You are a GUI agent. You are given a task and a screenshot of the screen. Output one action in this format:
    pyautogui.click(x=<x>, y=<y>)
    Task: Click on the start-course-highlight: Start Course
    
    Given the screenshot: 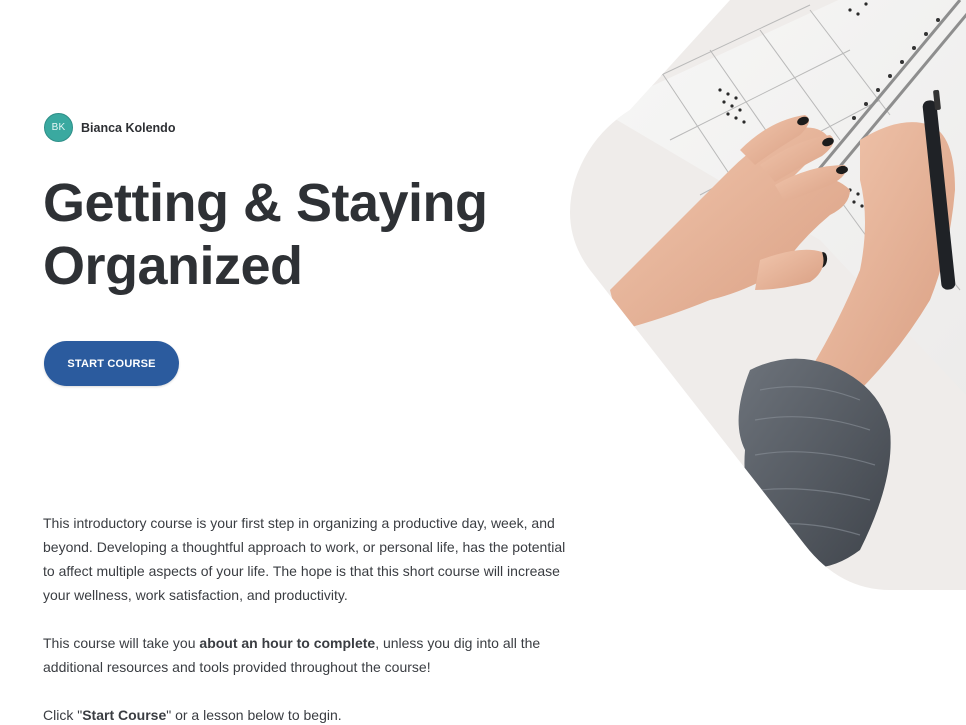 What is the action you would take?
    pyautogui.click(x=124, y=715)
    